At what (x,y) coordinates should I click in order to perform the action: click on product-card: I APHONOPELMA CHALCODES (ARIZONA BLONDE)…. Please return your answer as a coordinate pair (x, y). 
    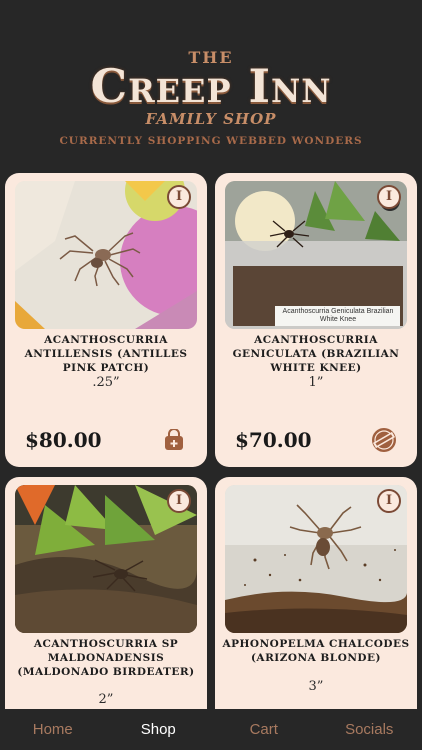
    Looking at the image, I should click on (316, 593).